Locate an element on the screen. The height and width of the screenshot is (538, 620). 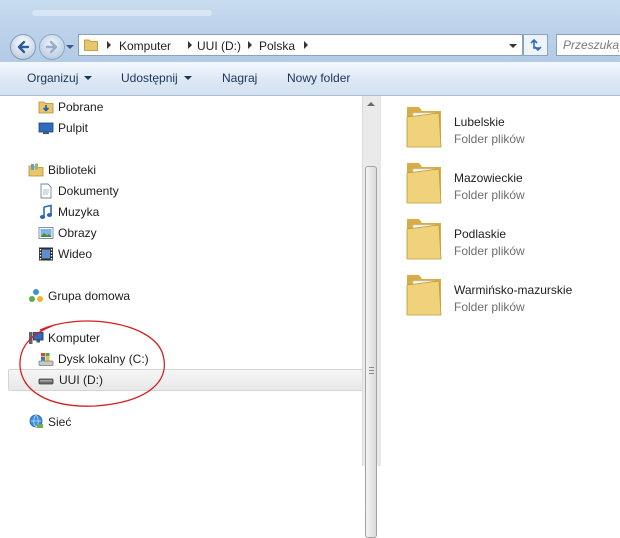
pictures-icon is located at coordinates (46, 233).